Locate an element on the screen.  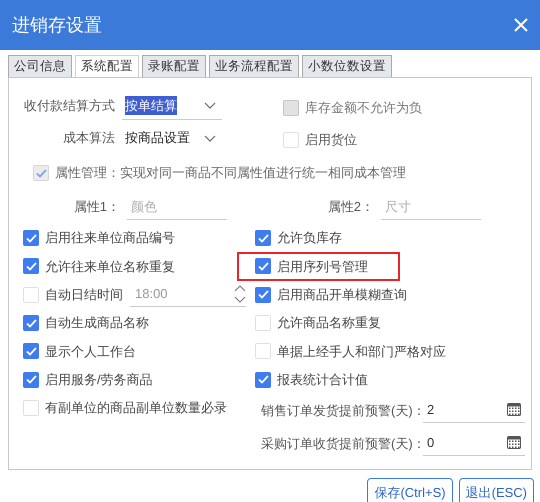
option-label: 启用货位 is located at coordinates (331, 140).